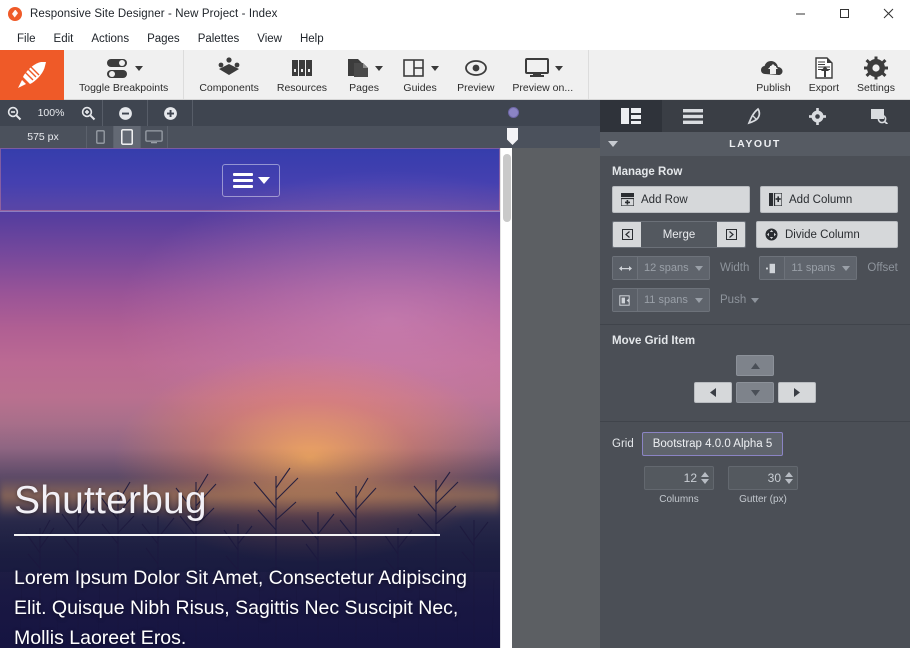 Image resolution: width=910 pixels, height=648 pixels. I want to click on tab-settings, so click(817, 116).